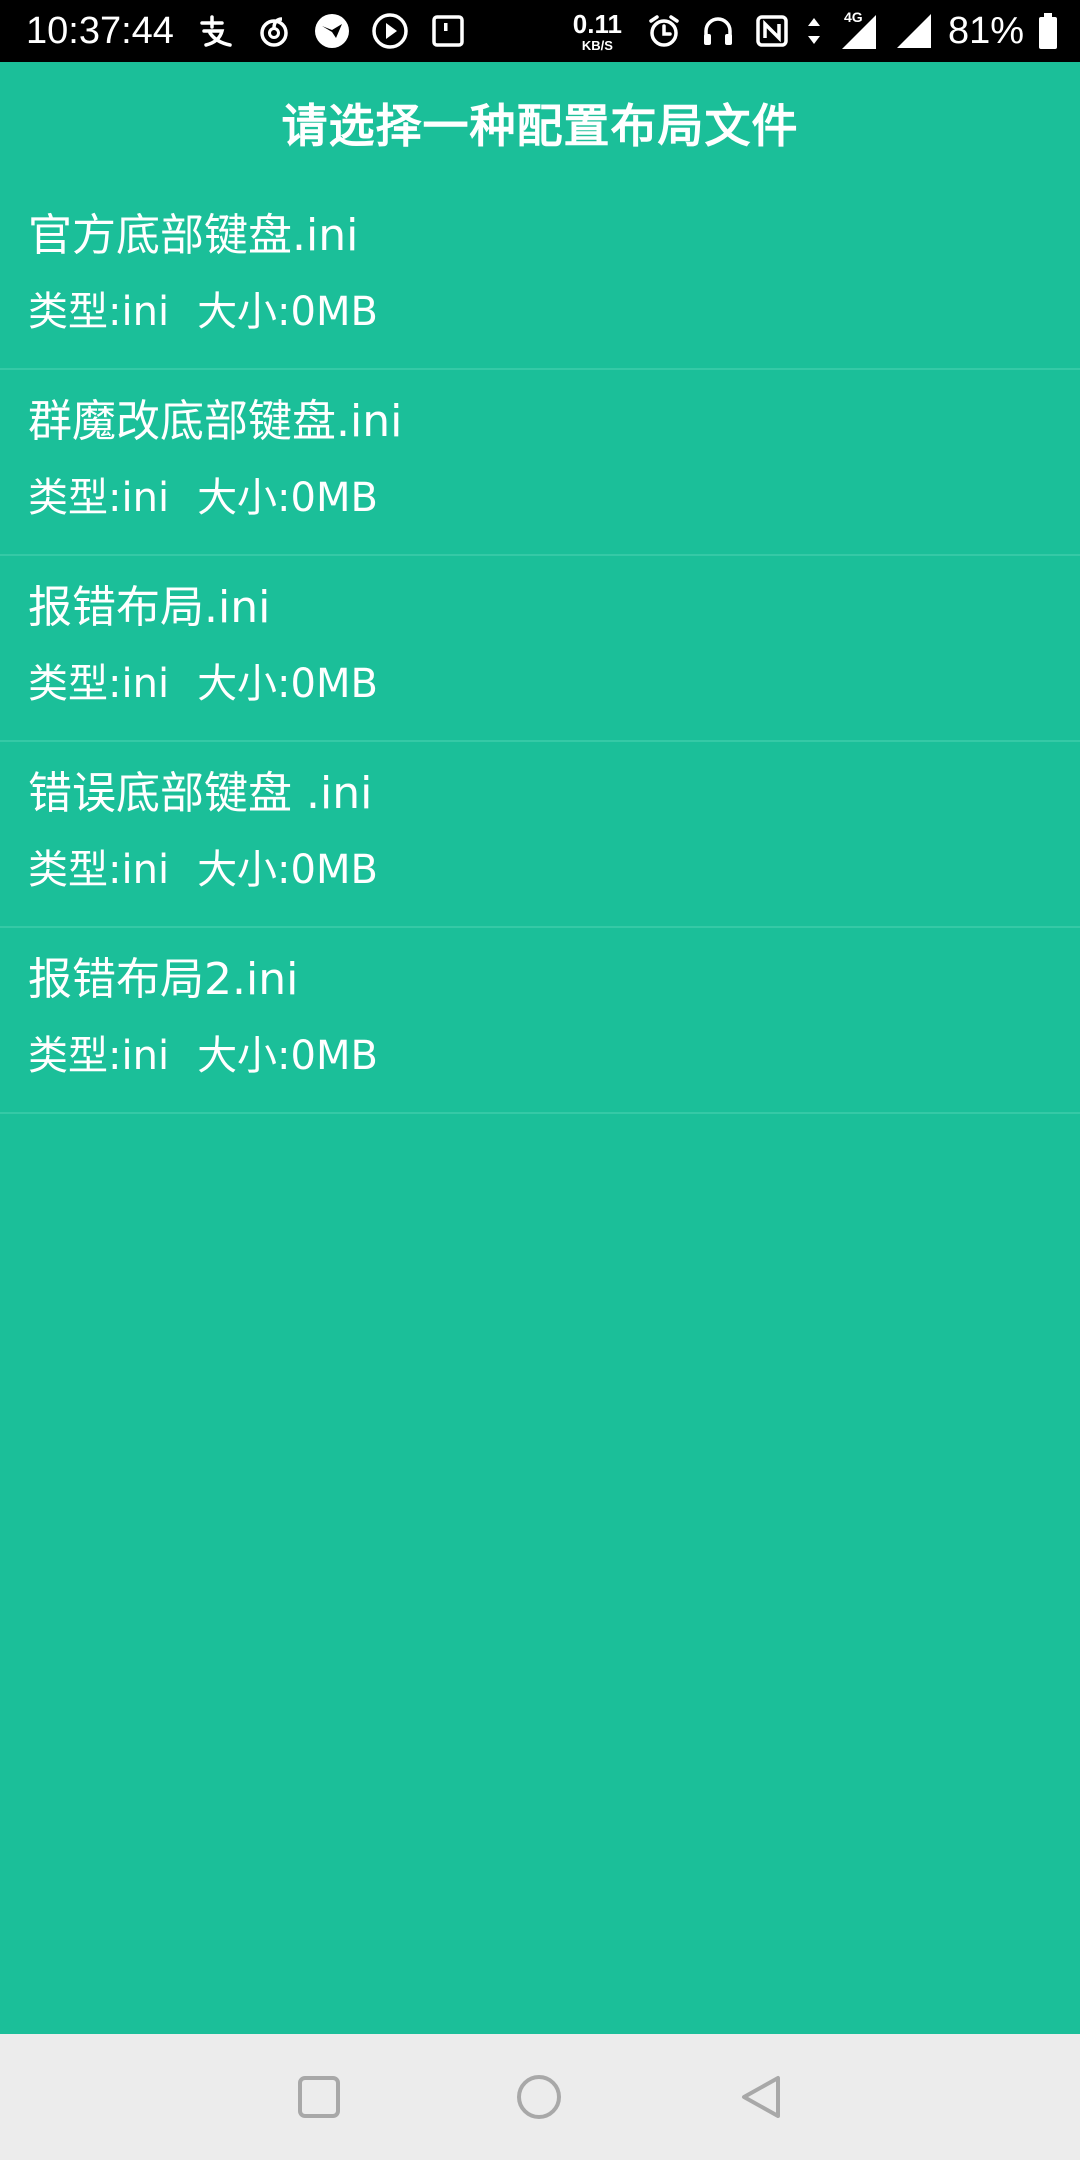  What do you see at coordinates (761, 2097) in the screenshot?
I see `back-triangle-icon` at bounding box center [761, 2097].